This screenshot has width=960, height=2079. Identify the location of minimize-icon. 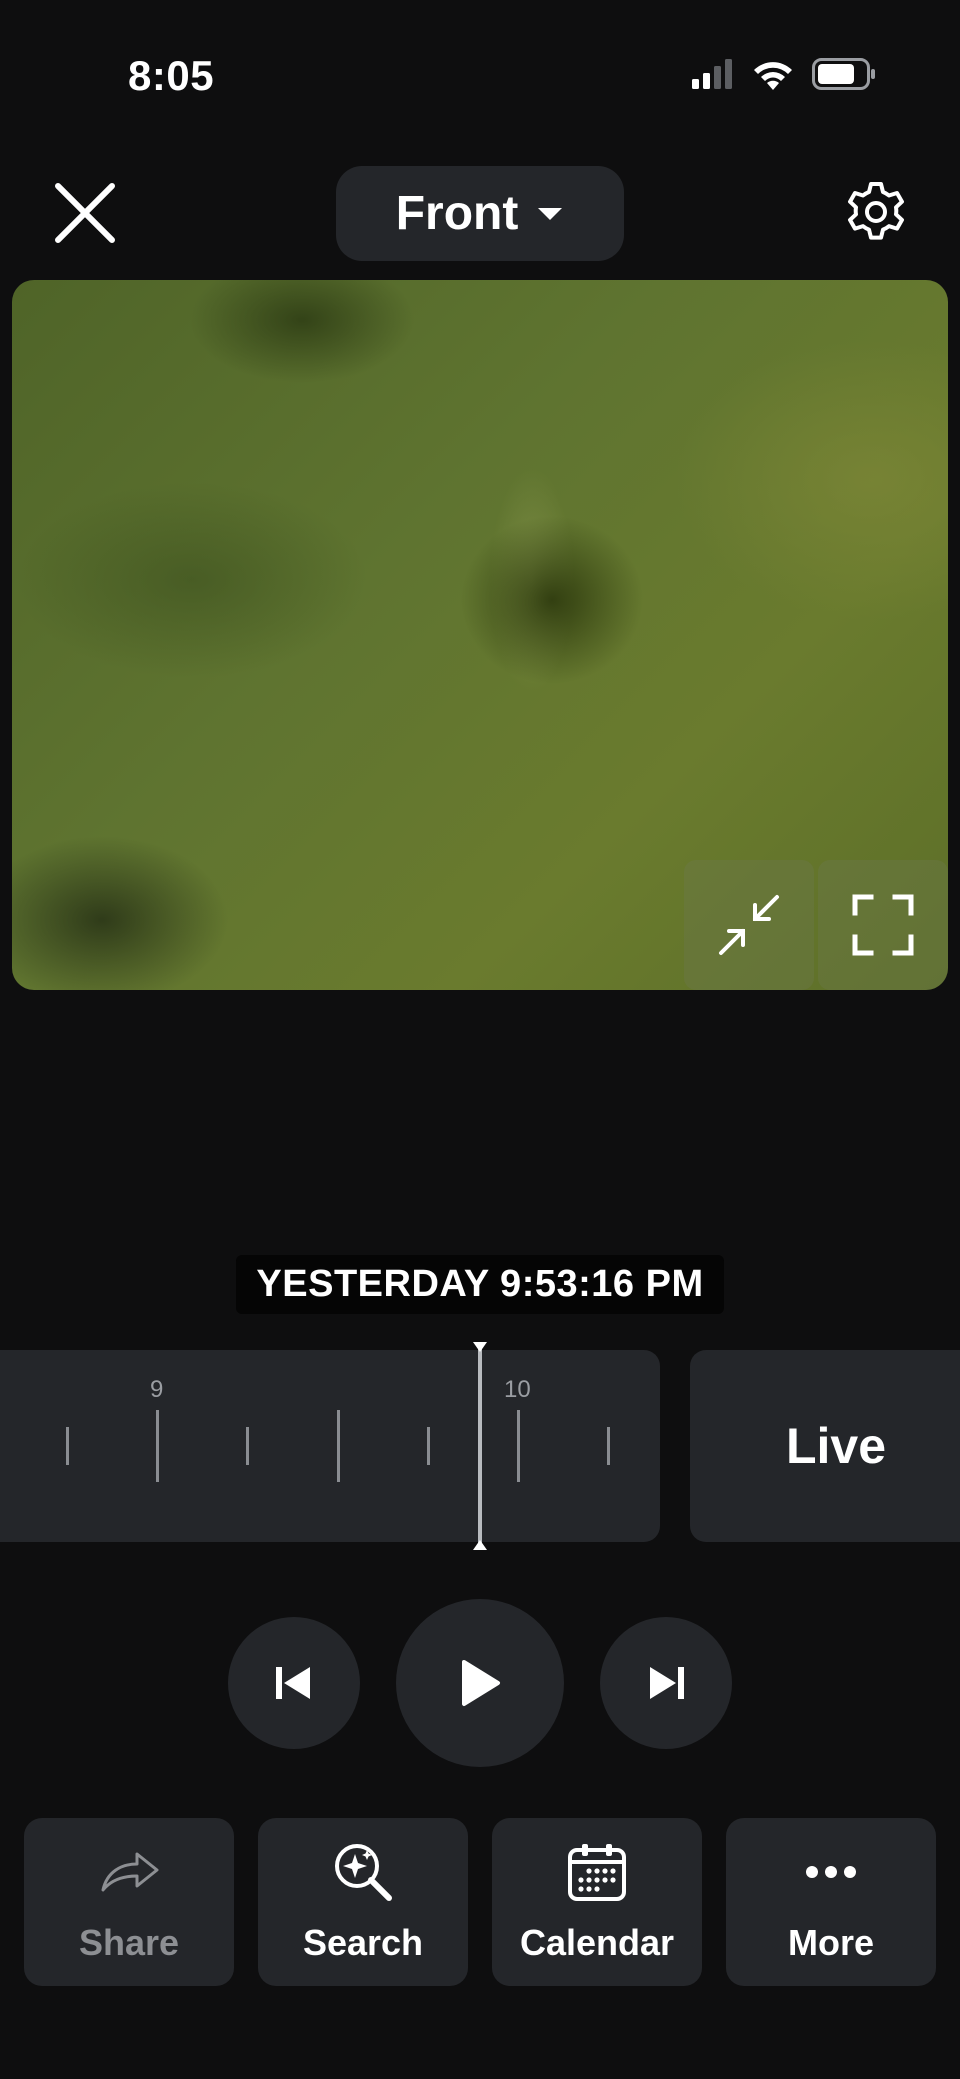
(749, 925).